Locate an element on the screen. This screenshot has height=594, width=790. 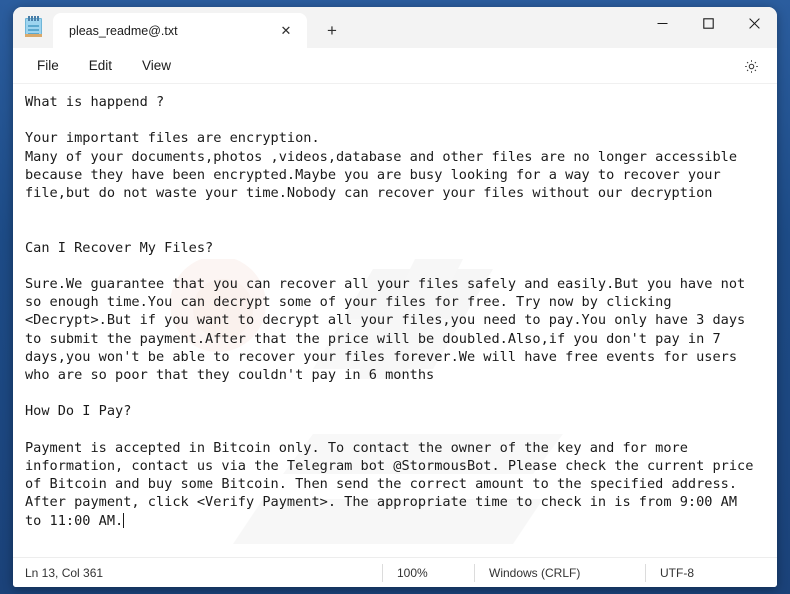
text-caret is located at coordinates (124, 520).